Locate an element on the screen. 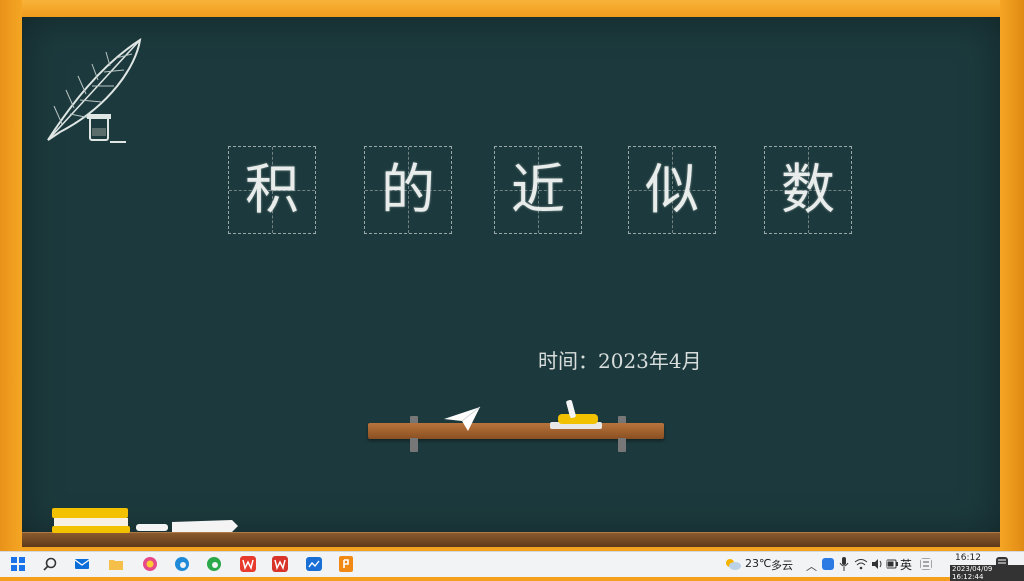  start-icon is located at coordinates (18, 564).